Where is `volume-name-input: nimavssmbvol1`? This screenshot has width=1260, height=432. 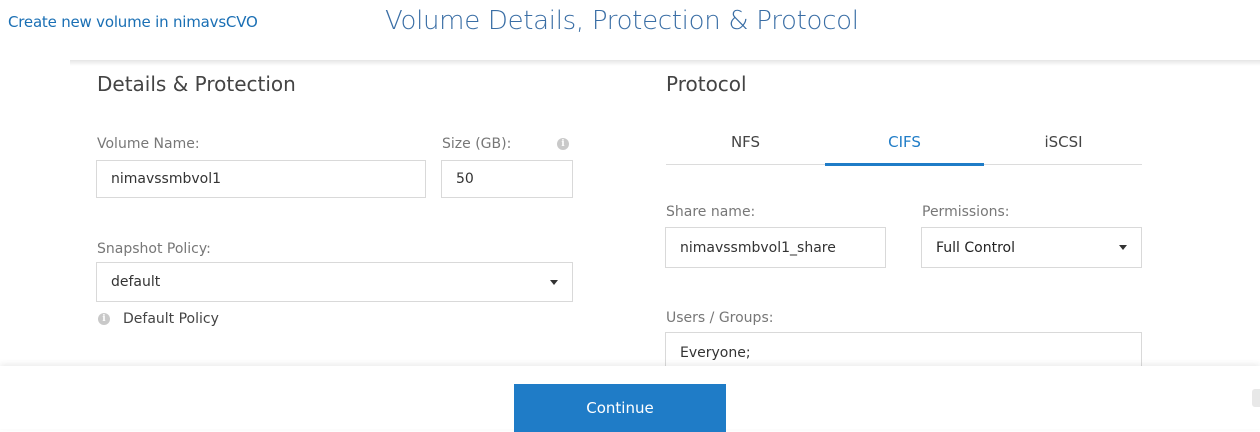 volume-name-input: nimavssmbvol1 is located at coordinates (261, 179).